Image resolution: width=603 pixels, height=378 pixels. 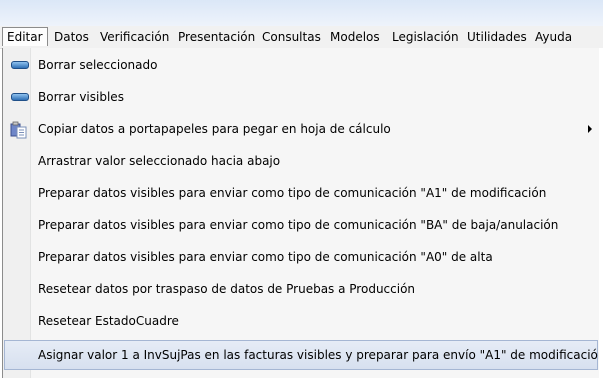 What do you see at coordinates (134, 37) in the screenshot?
I see `menu-verificacion: Verificación` at bounding box center [134, 37].